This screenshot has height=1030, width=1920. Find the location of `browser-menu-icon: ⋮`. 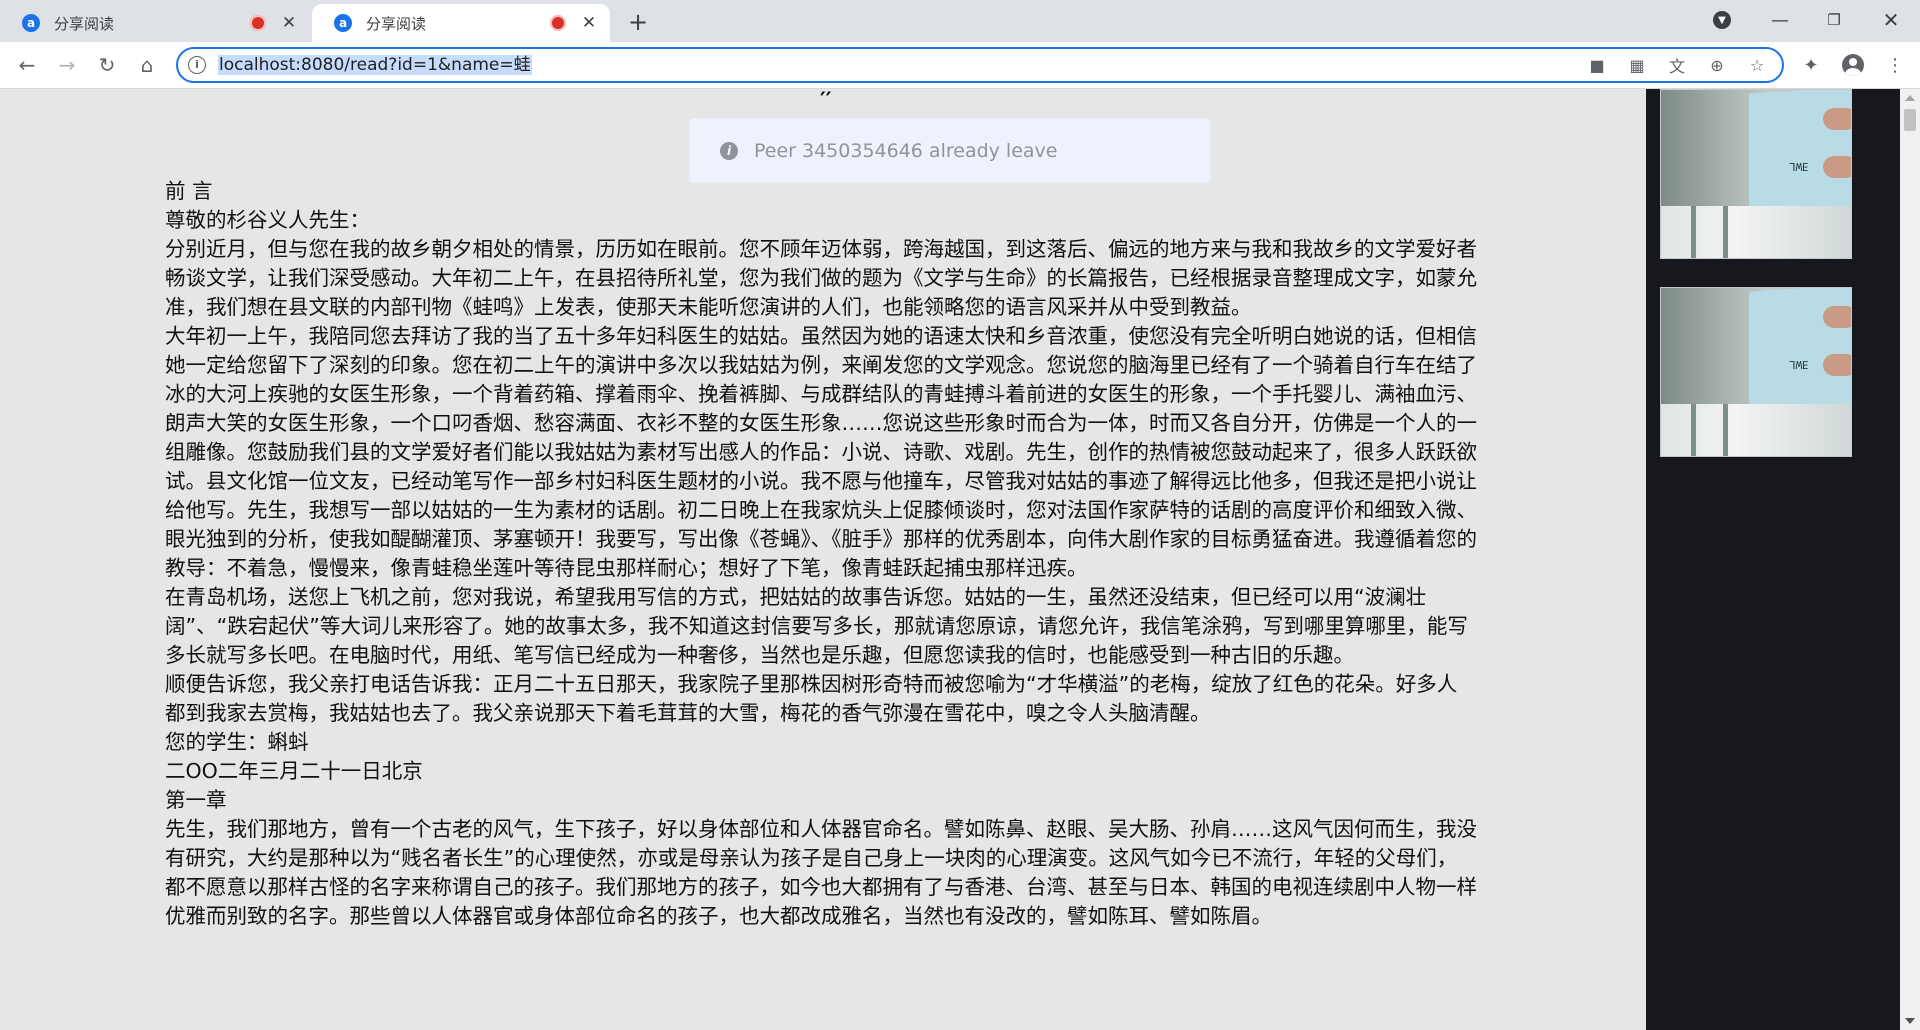

browser-menu-icon: ⋮ is located at coordinates (1895, 65).